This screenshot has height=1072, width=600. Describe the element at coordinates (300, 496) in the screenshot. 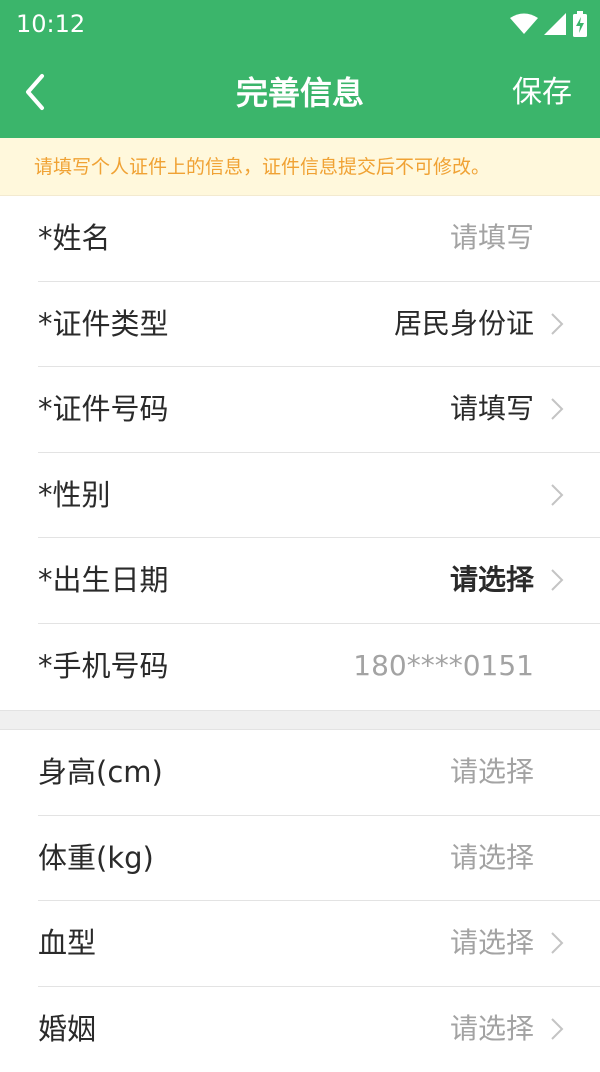

I see `form-row-gender: *性别` at that location.